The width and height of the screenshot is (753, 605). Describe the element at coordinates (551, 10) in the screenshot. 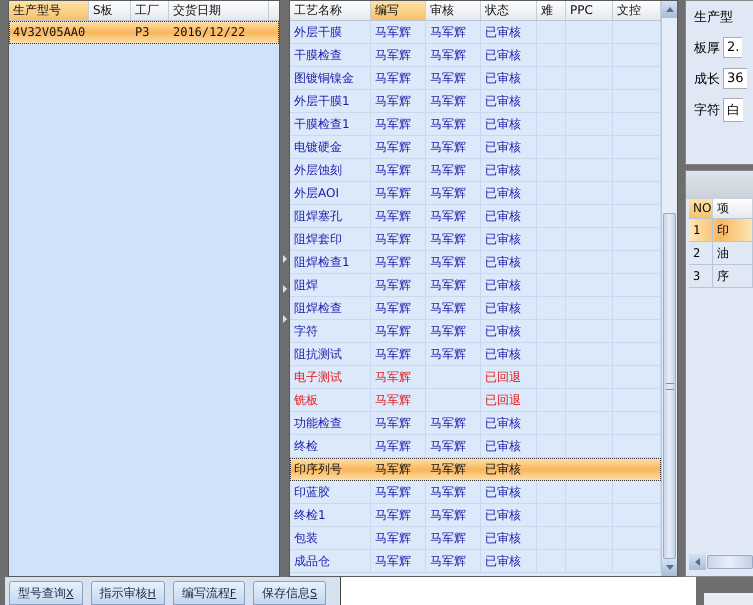

I see `column-header: 难` at that location.